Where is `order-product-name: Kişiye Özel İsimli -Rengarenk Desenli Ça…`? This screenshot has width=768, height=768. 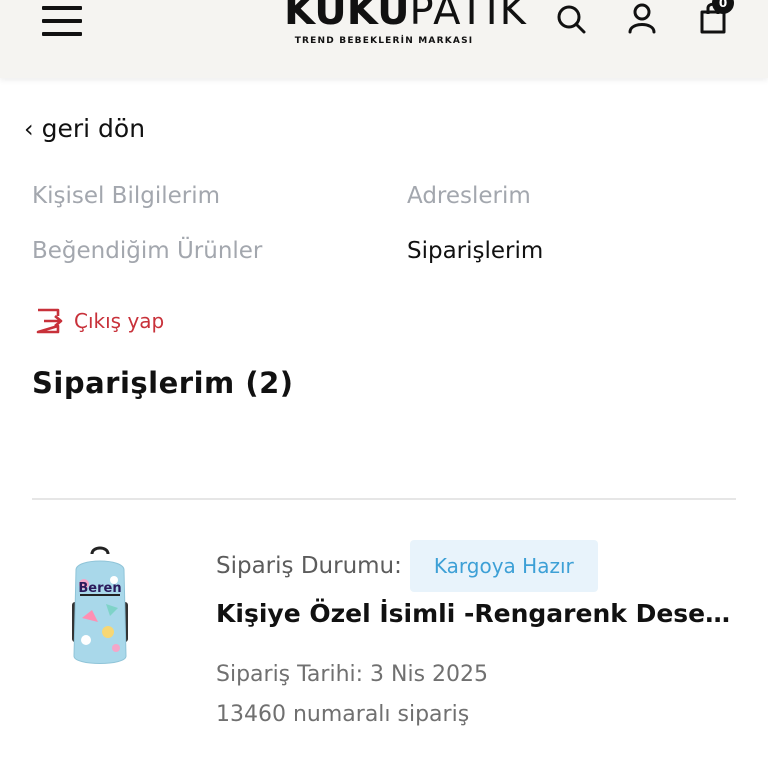 order-product-name: Kişiye Özel İsimli -Rengarenk Desenli Ça… is located at coordinates (476, 614).